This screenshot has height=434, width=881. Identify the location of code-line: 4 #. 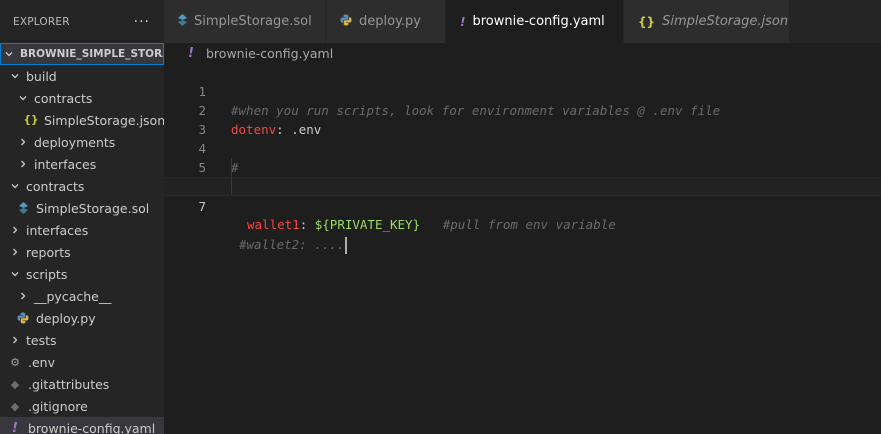
(522, 147).